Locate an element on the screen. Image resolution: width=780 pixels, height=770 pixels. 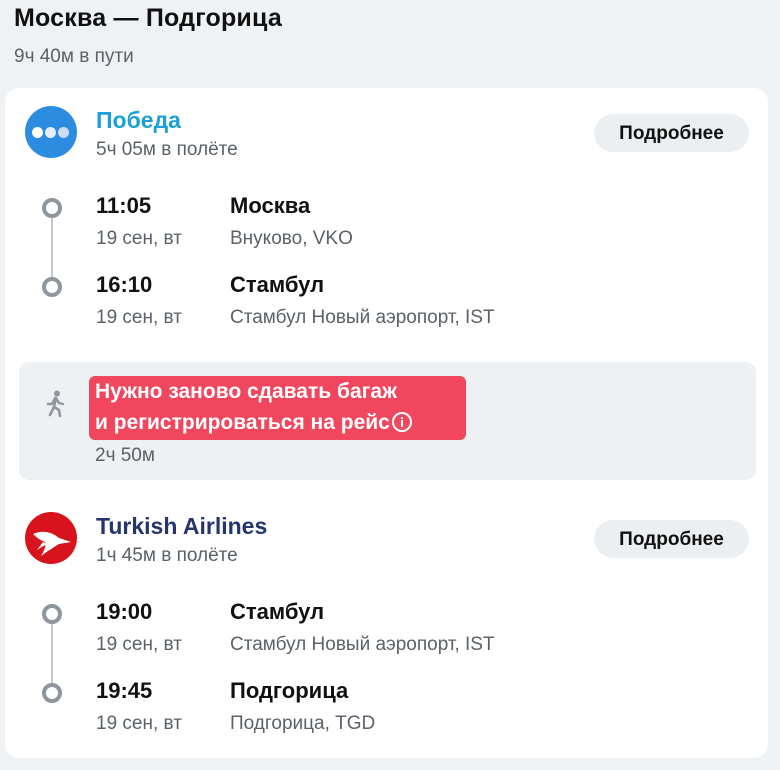
departure-city: Москва is located at coordinates (270, 205).